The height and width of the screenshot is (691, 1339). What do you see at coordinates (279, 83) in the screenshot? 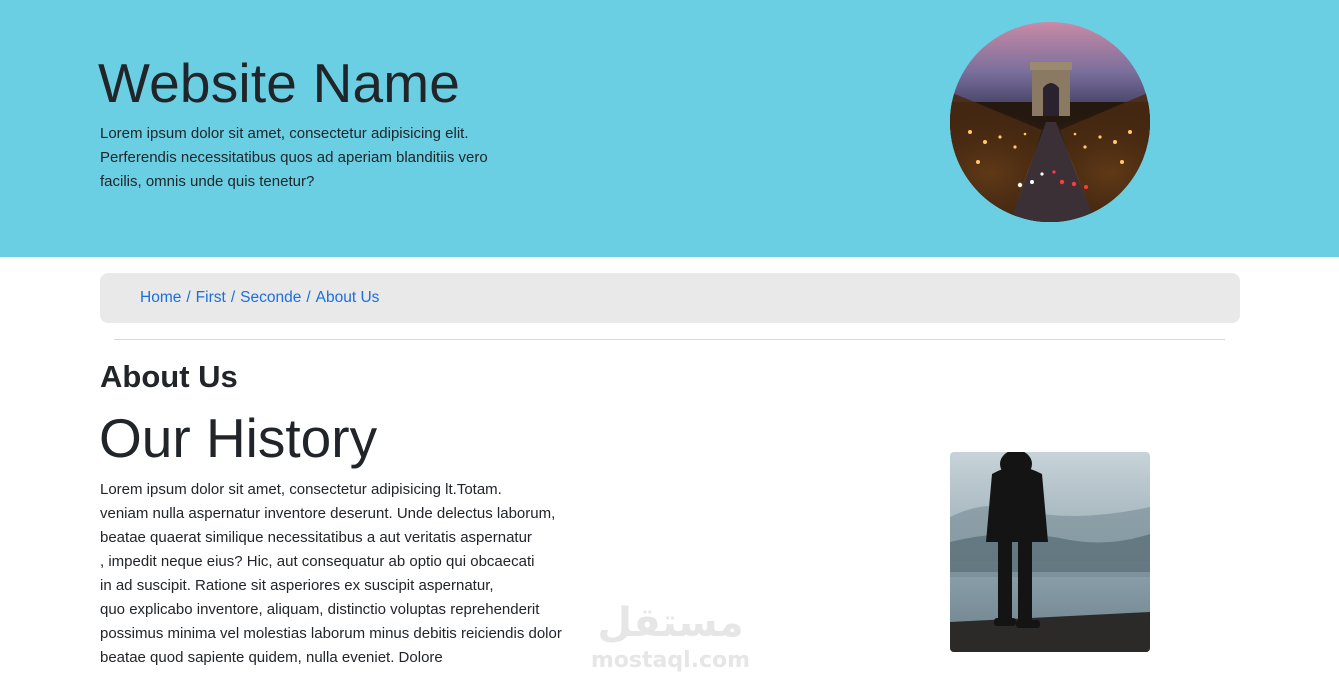
I see `site-title: Website Name` at bounding box center [279, 83].